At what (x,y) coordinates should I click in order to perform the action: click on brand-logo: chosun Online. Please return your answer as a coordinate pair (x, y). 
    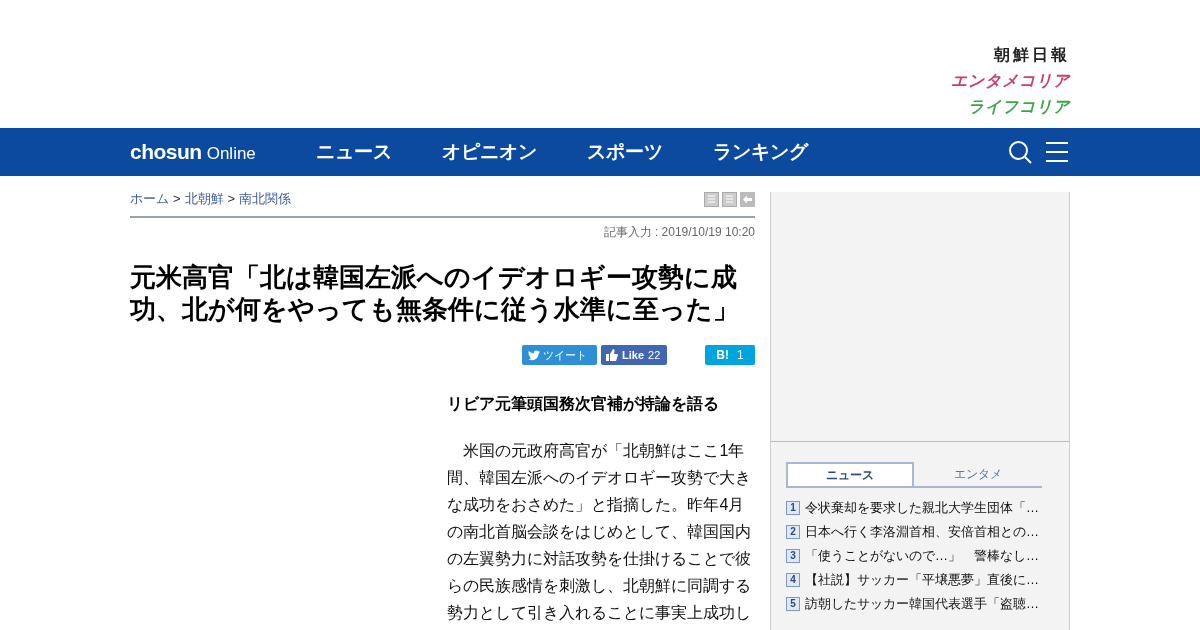
    Looking at the image, I should click on (223, 152).